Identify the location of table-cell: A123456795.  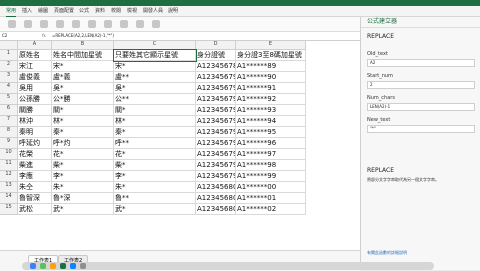
(216, 132).